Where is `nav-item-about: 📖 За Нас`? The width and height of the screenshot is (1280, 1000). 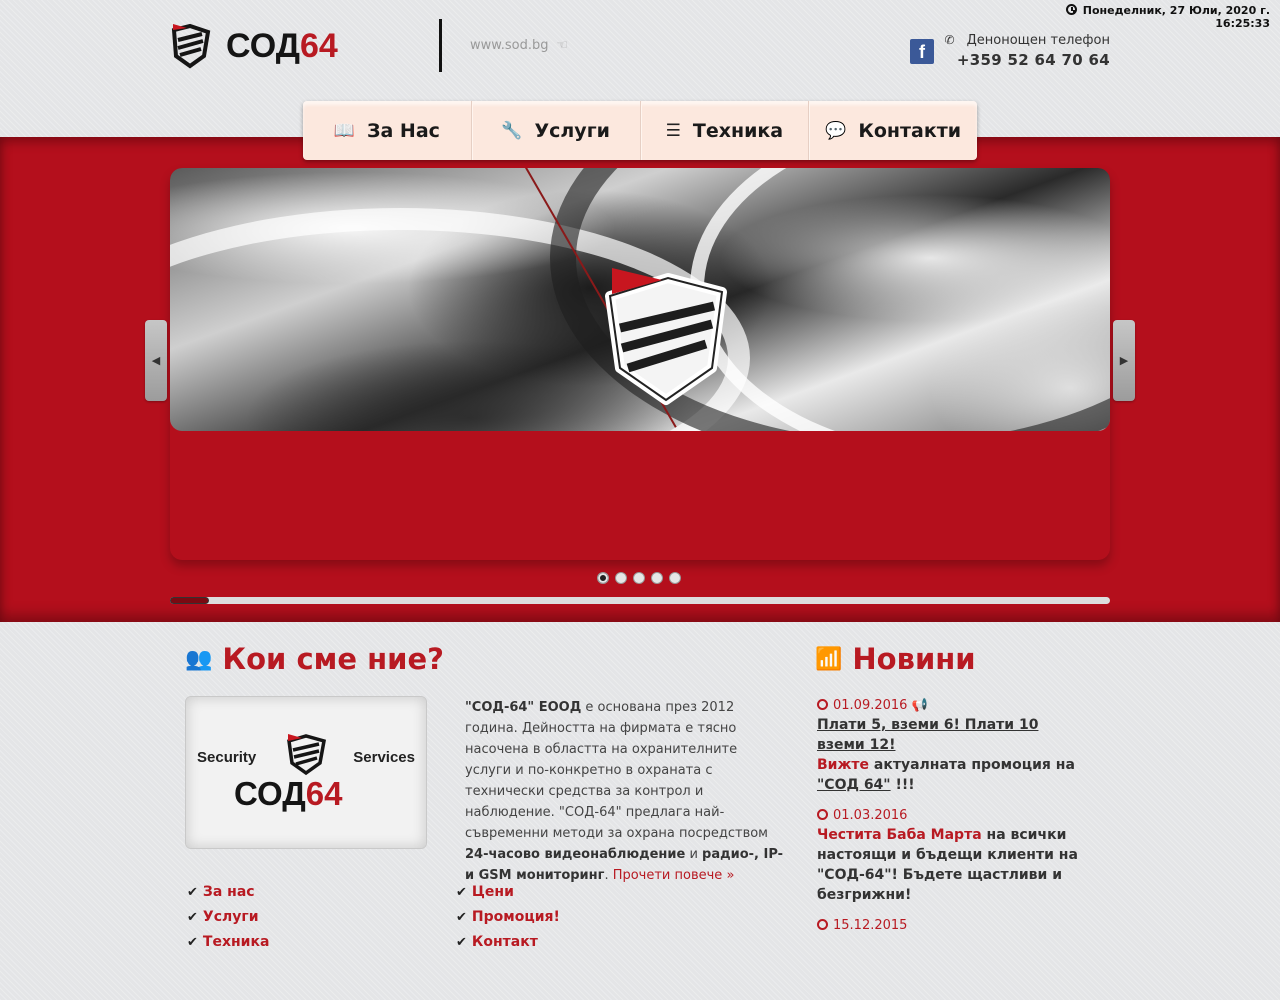
nav-item-about: 📖 За Нас is located at coordinates (387, 130).